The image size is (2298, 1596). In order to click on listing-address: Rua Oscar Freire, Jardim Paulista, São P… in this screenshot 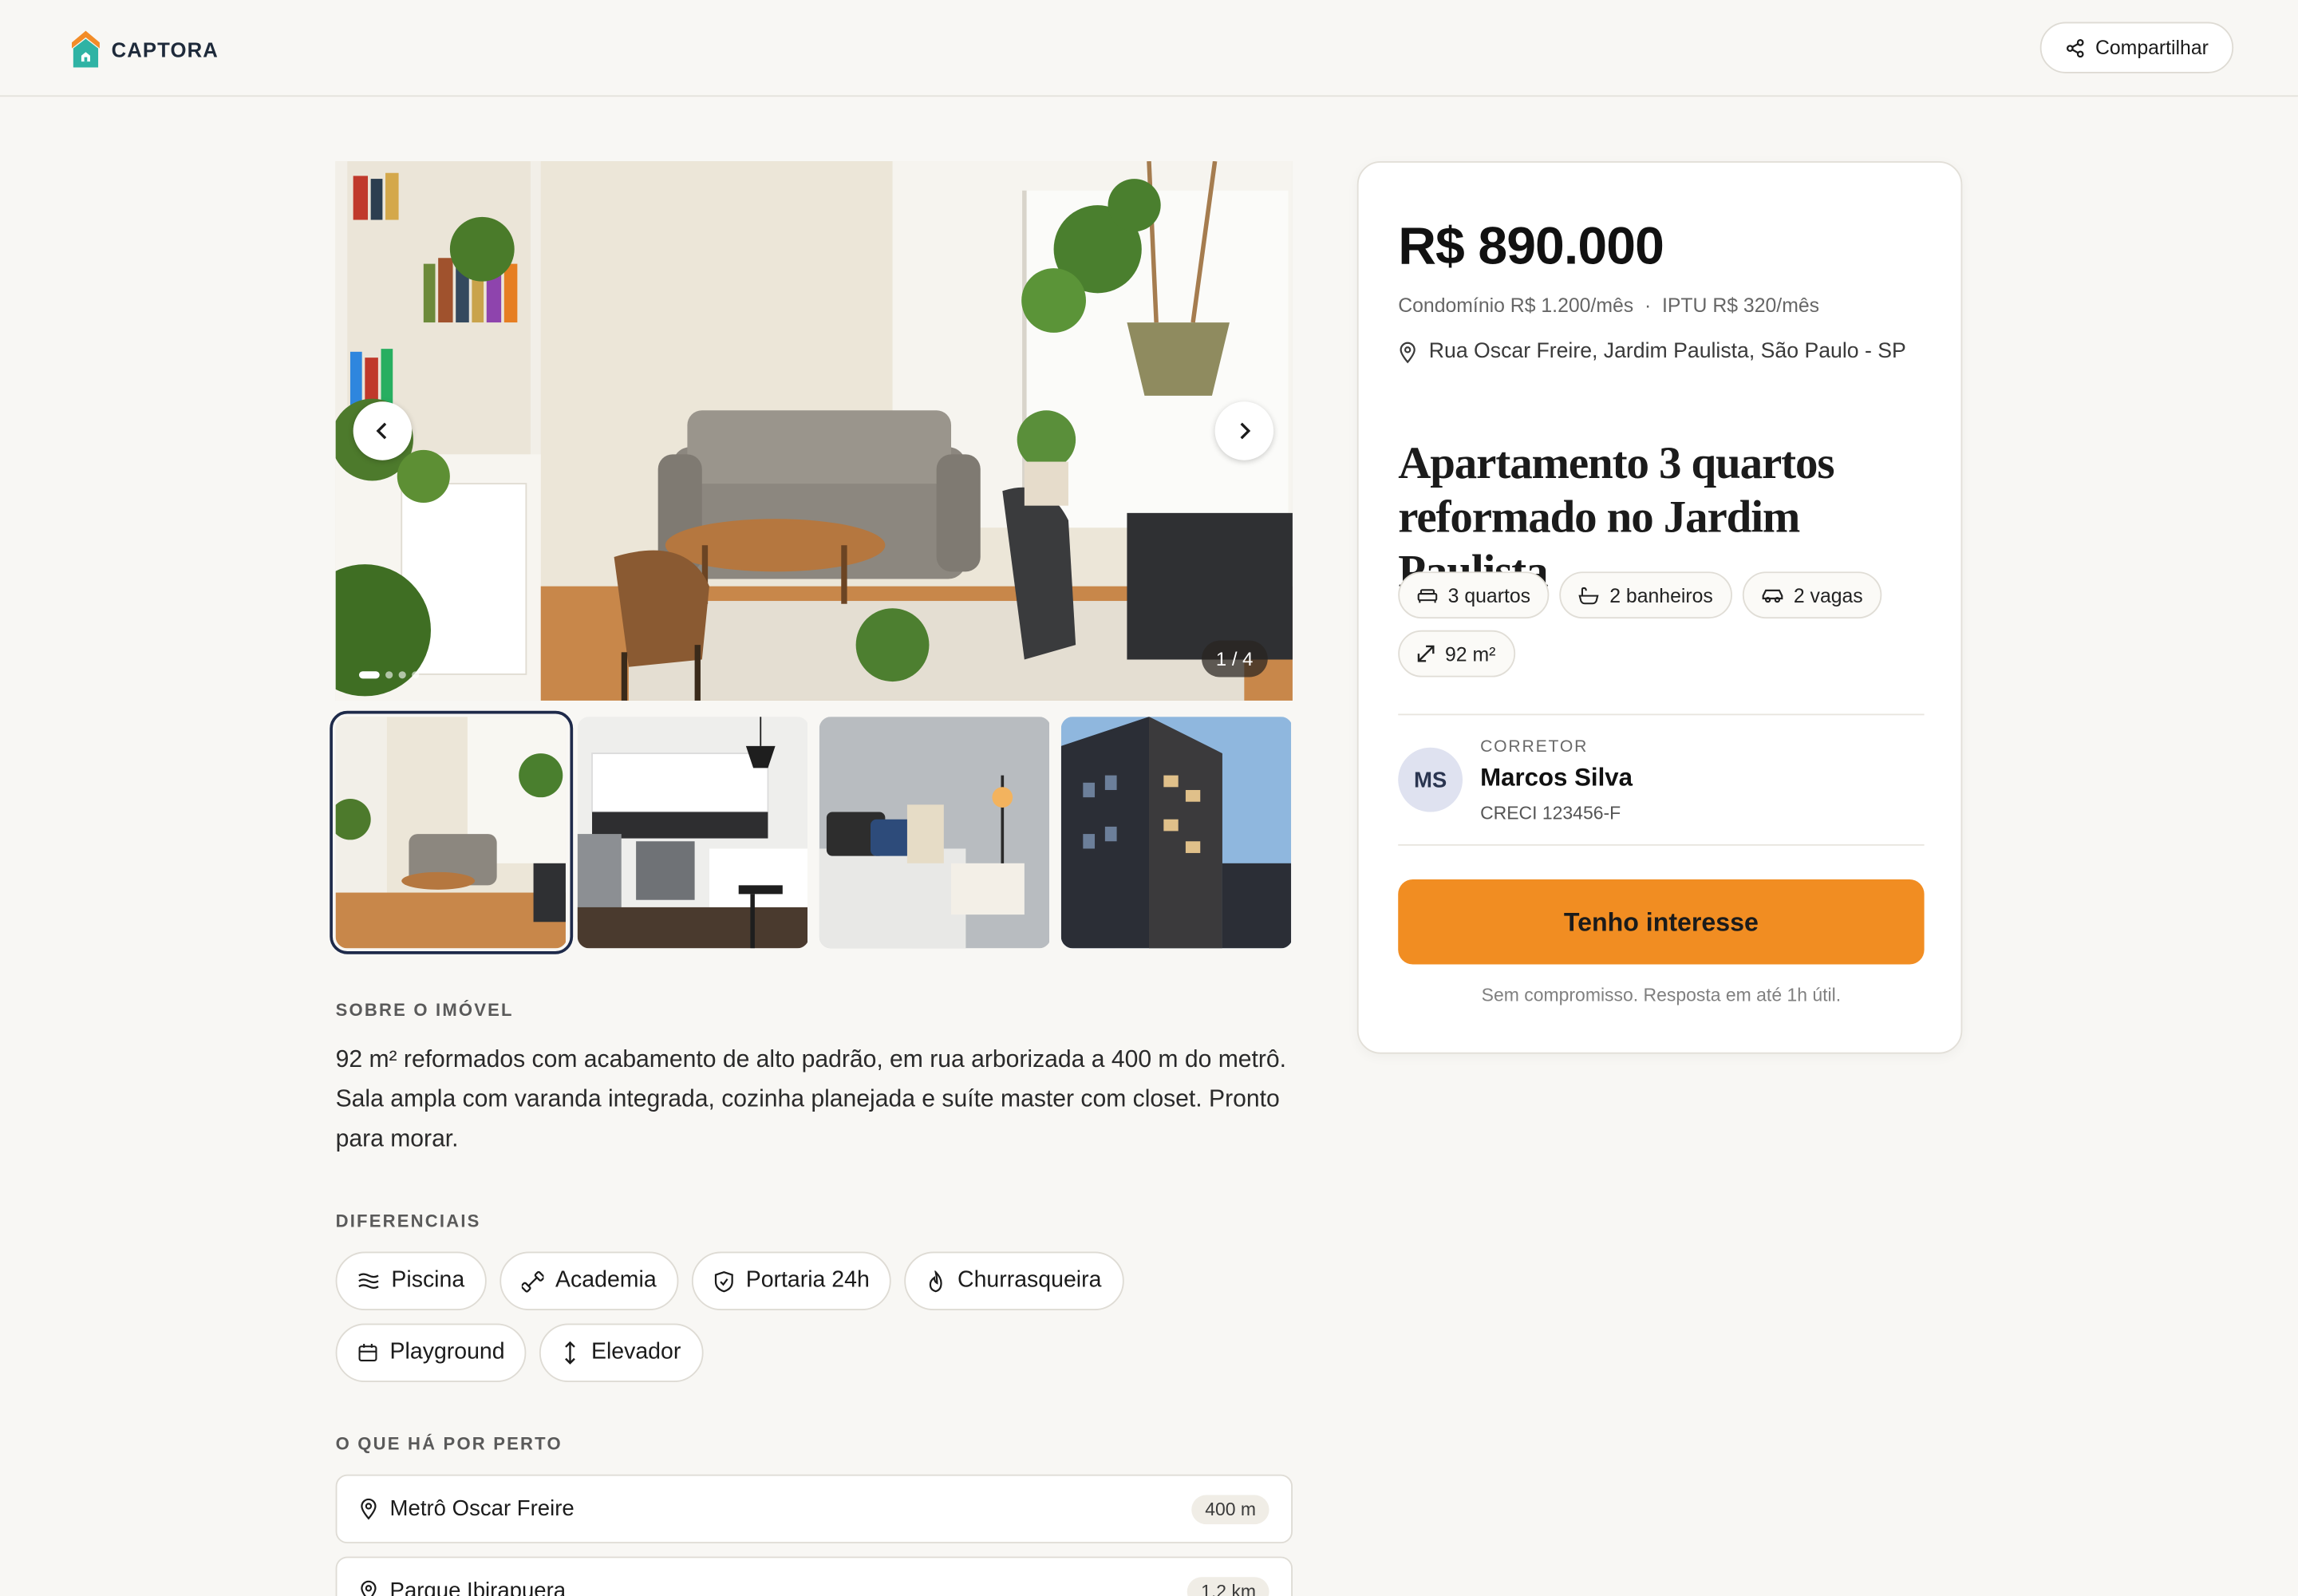, I will do `click(1662, 352)`.